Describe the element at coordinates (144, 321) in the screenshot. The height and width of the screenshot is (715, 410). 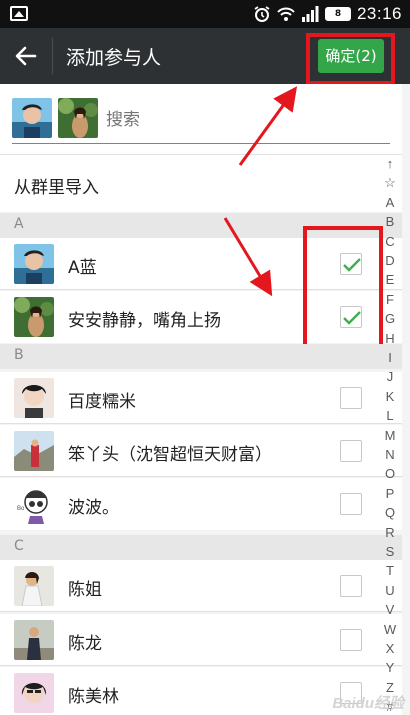
I see `contact-name: 安安静静，嘴角上扬` at that location.